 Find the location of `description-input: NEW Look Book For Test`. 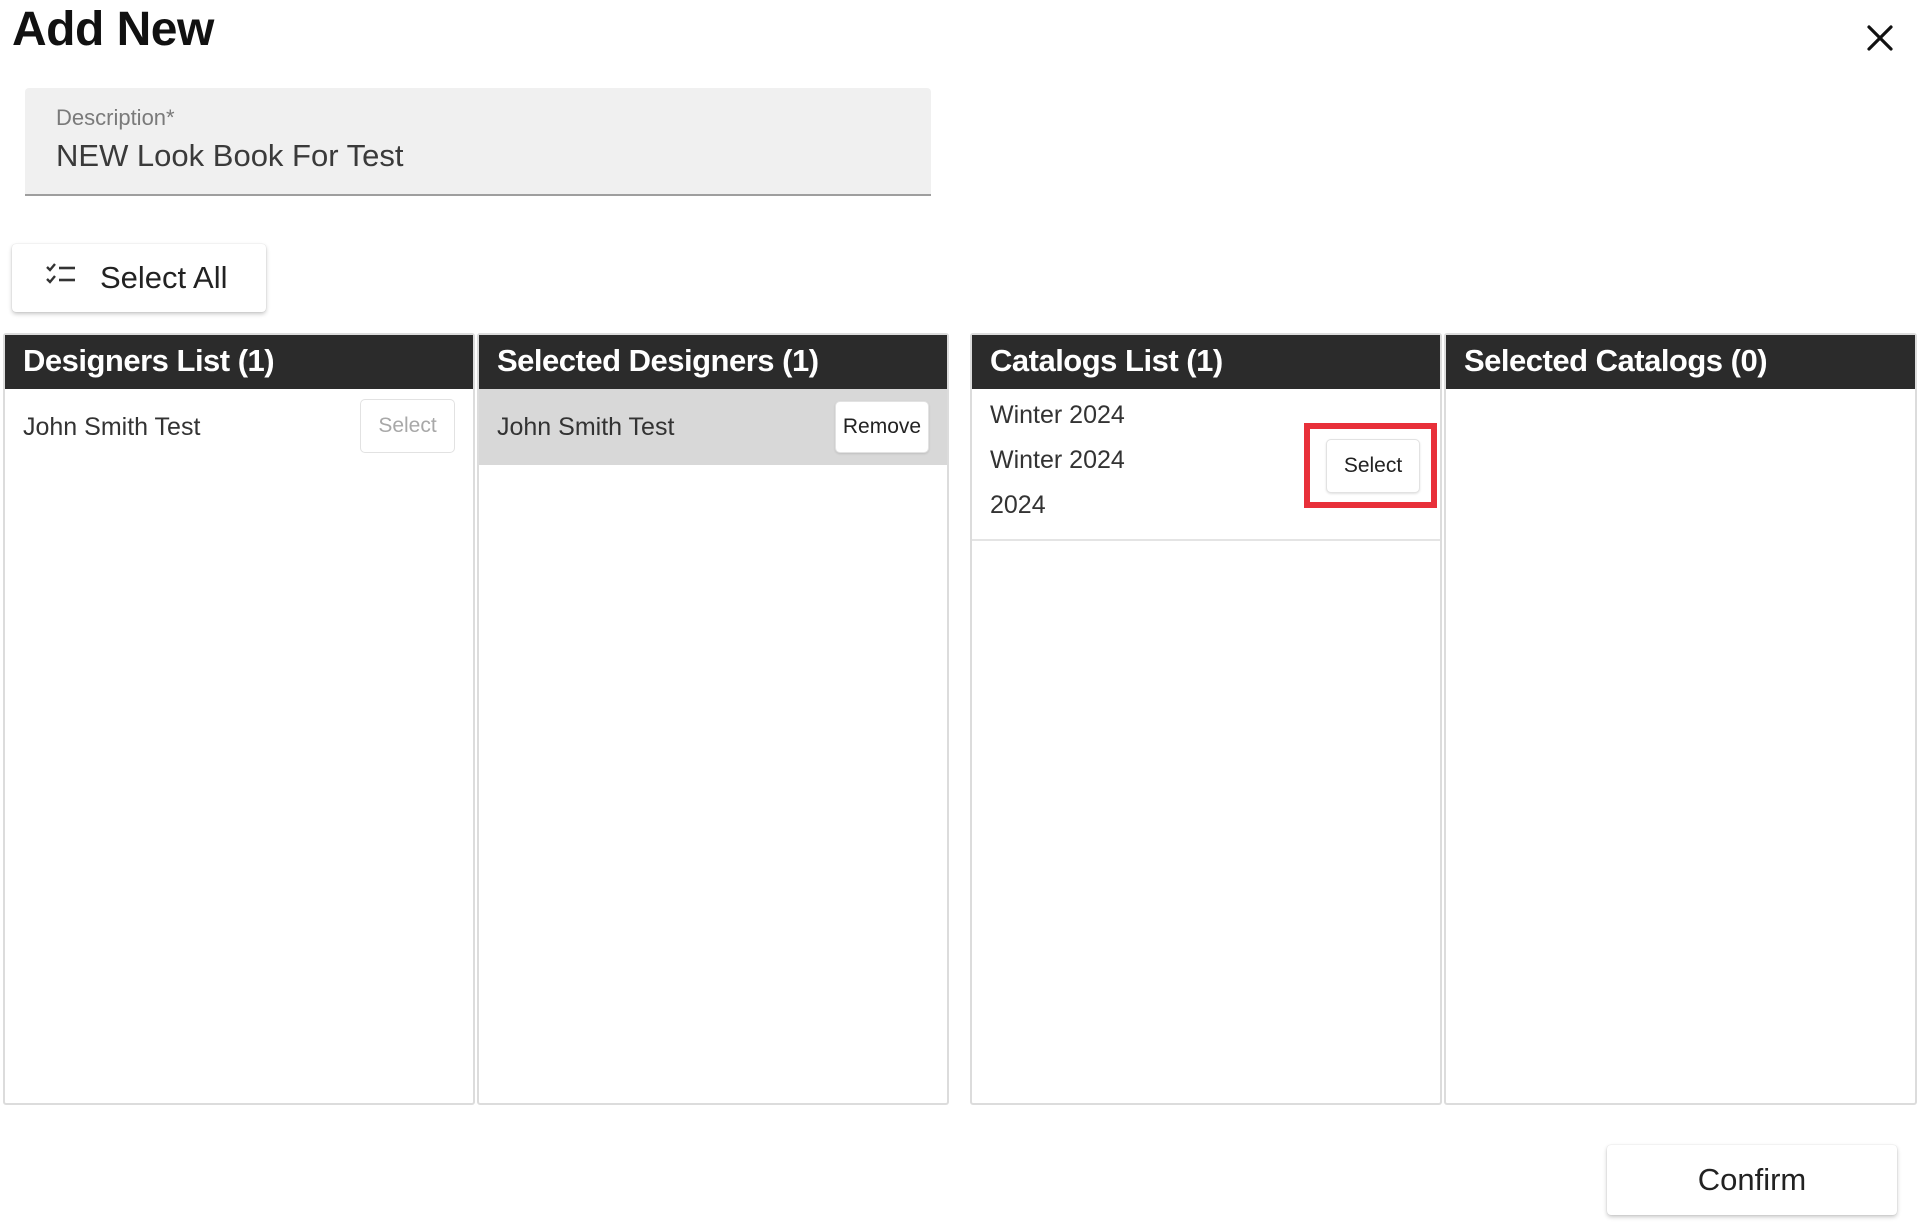

description-input: NEW Look Book For Test is located at coordinates (229, 156).